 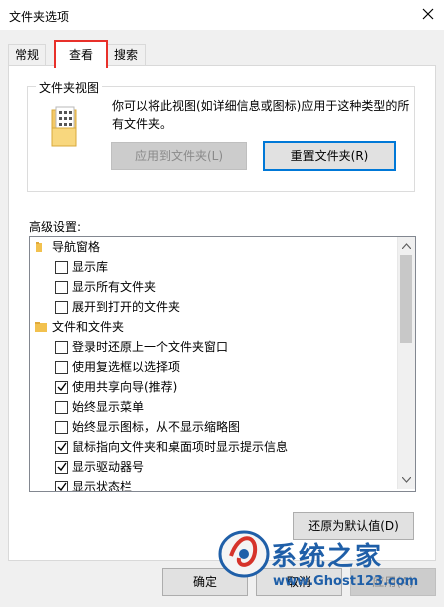 What do you see at coordinates (90, 267) in the screenshot?
I see `item-label: 显示库` at bounding box center [90, 267].